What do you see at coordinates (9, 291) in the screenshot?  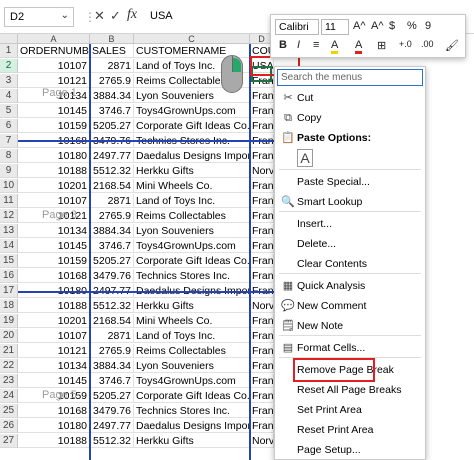 I see `row-header: 17` at bounding box center [9, 291].